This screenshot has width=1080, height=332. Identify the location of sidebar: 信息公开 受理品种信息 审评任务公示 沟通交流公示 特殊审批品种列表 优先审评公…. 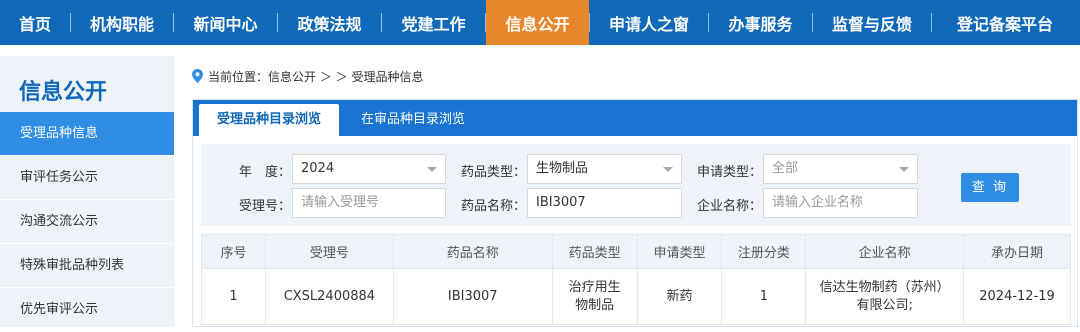
(87, 194).